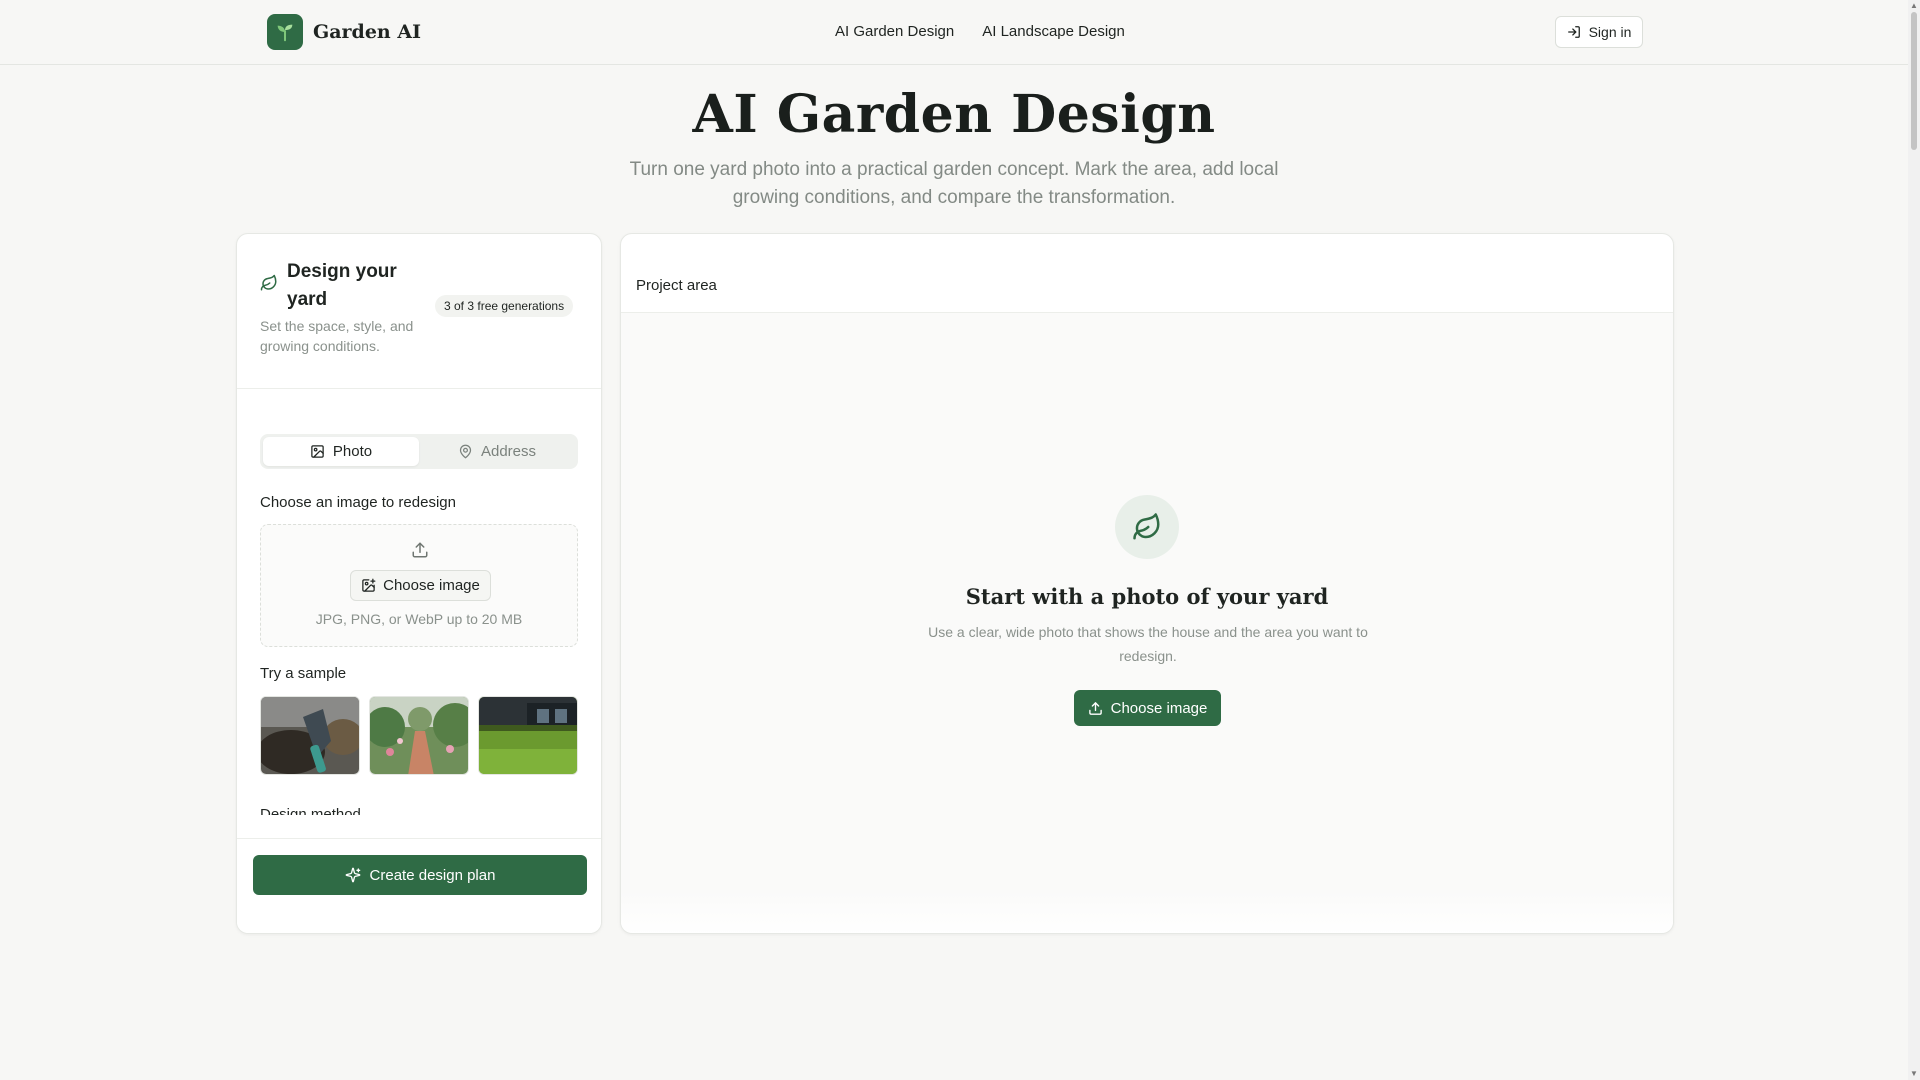  Describe the element at coordinates (367, 32) in the screenshot. I see `brand-name: Garden AI` at that location.